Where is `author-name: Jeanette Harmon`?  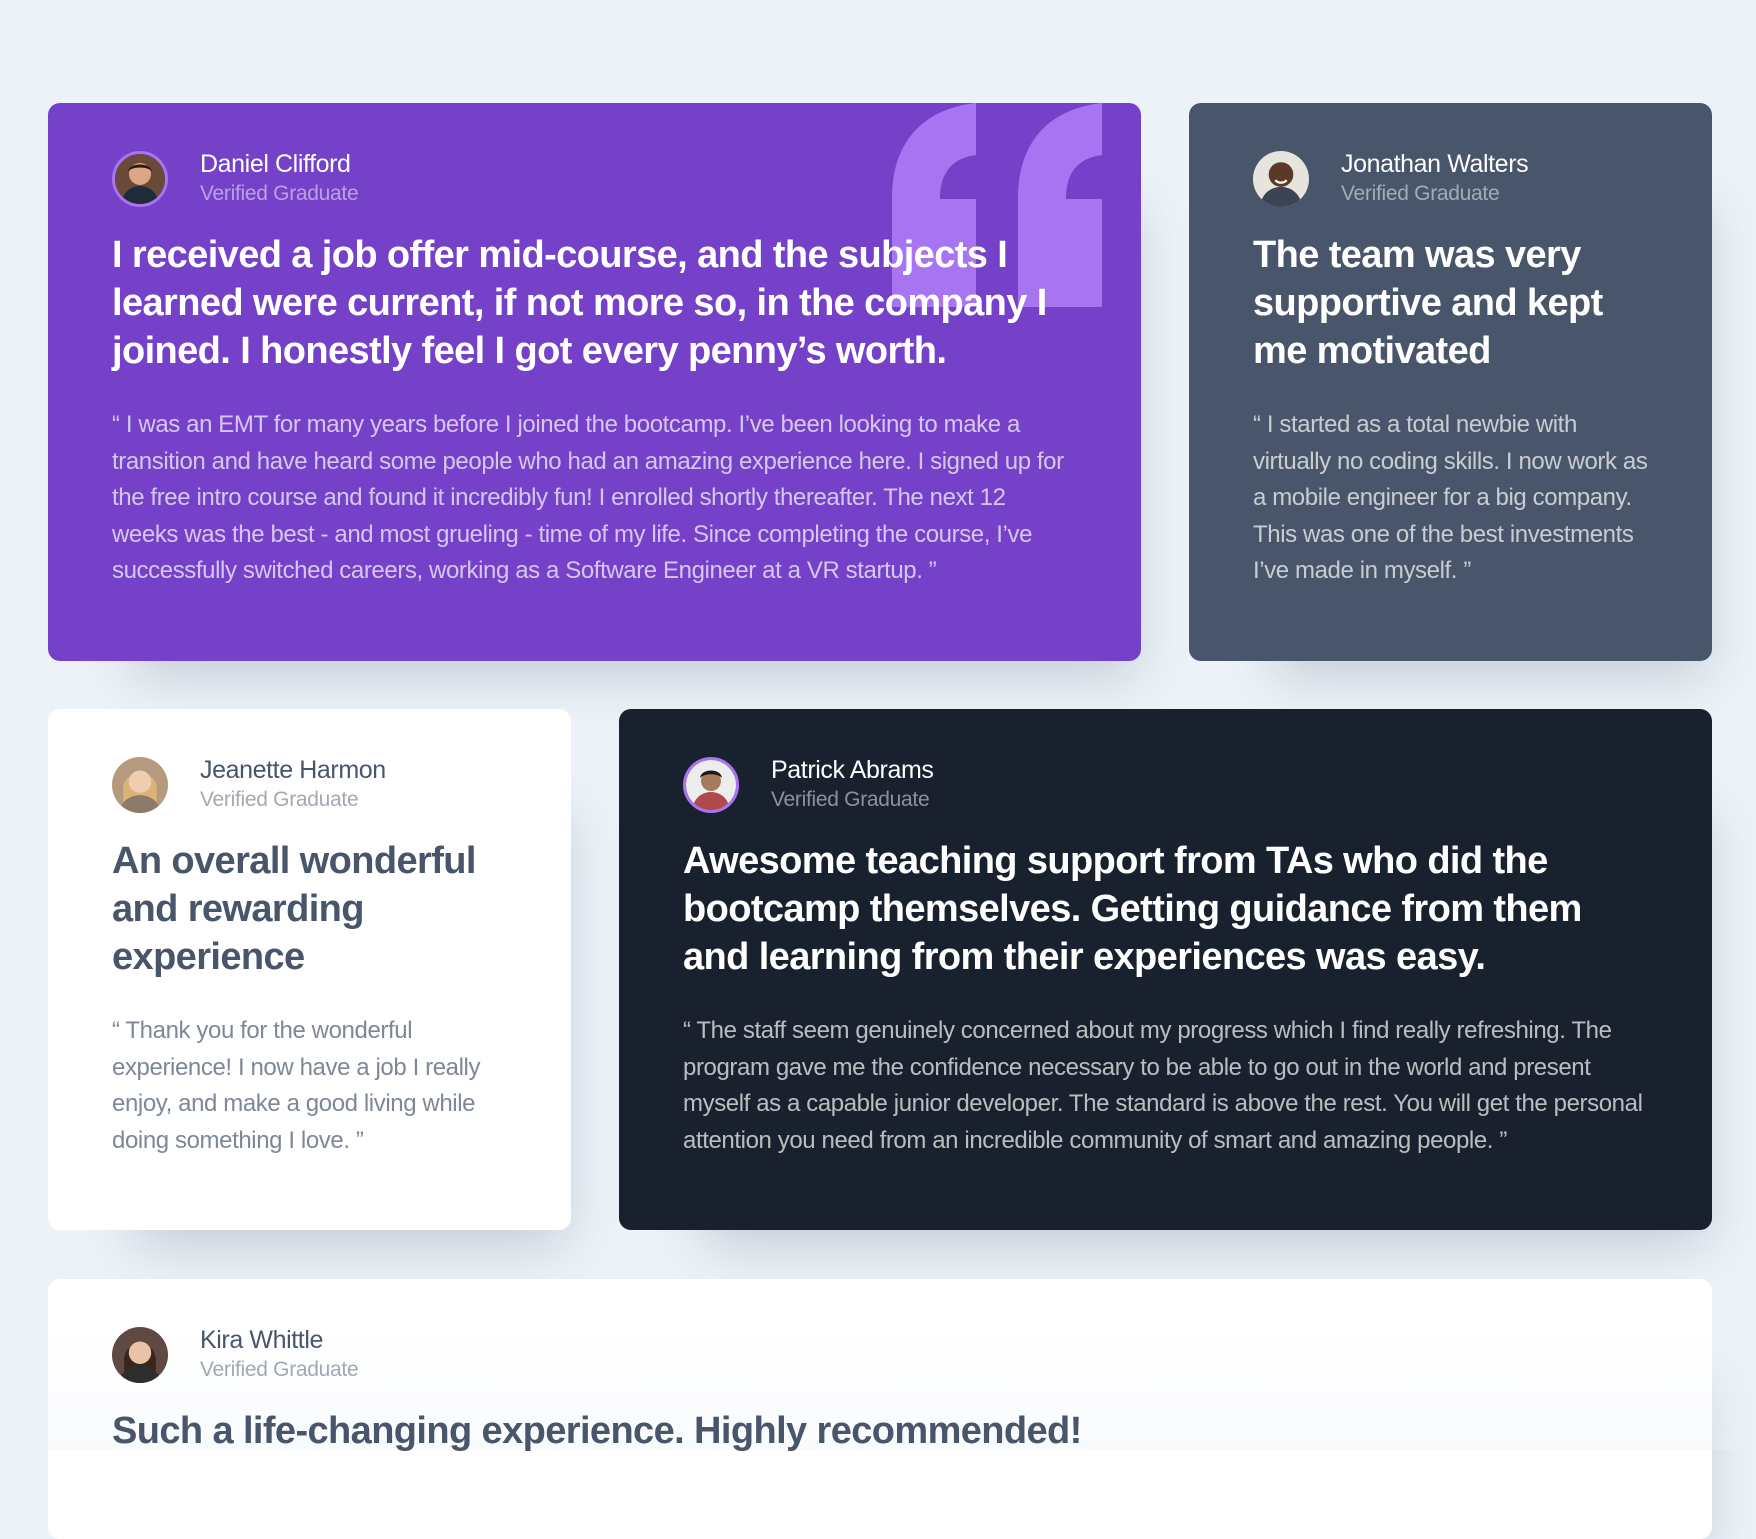
author-name: Jeanette Harmon is located at coordinates (293, 770).